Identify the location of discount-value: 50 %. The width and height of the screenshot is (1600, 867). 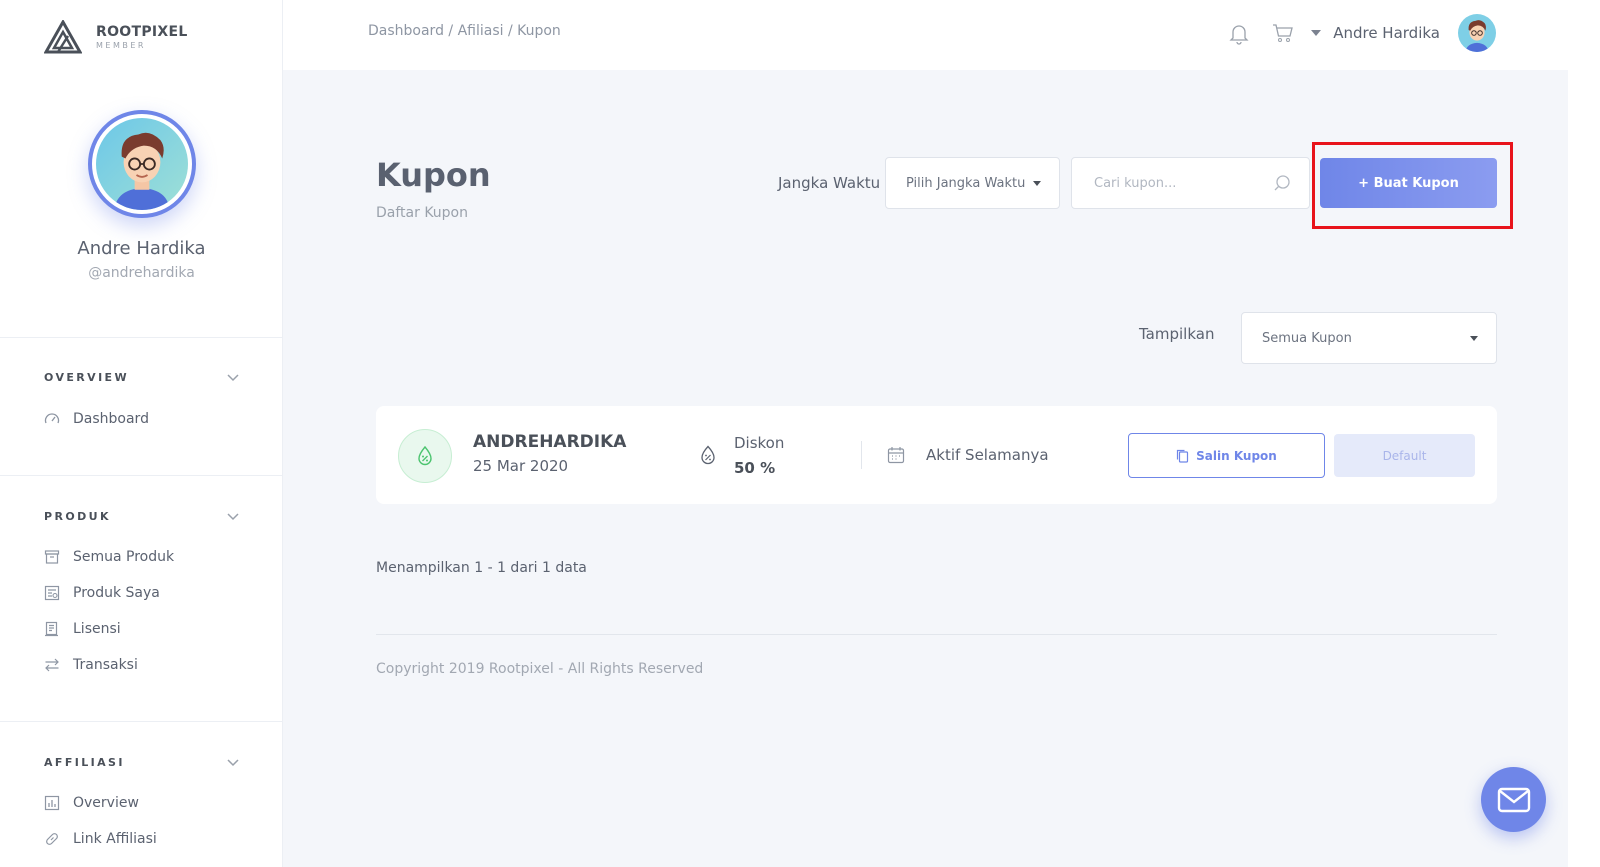
(755, 468).